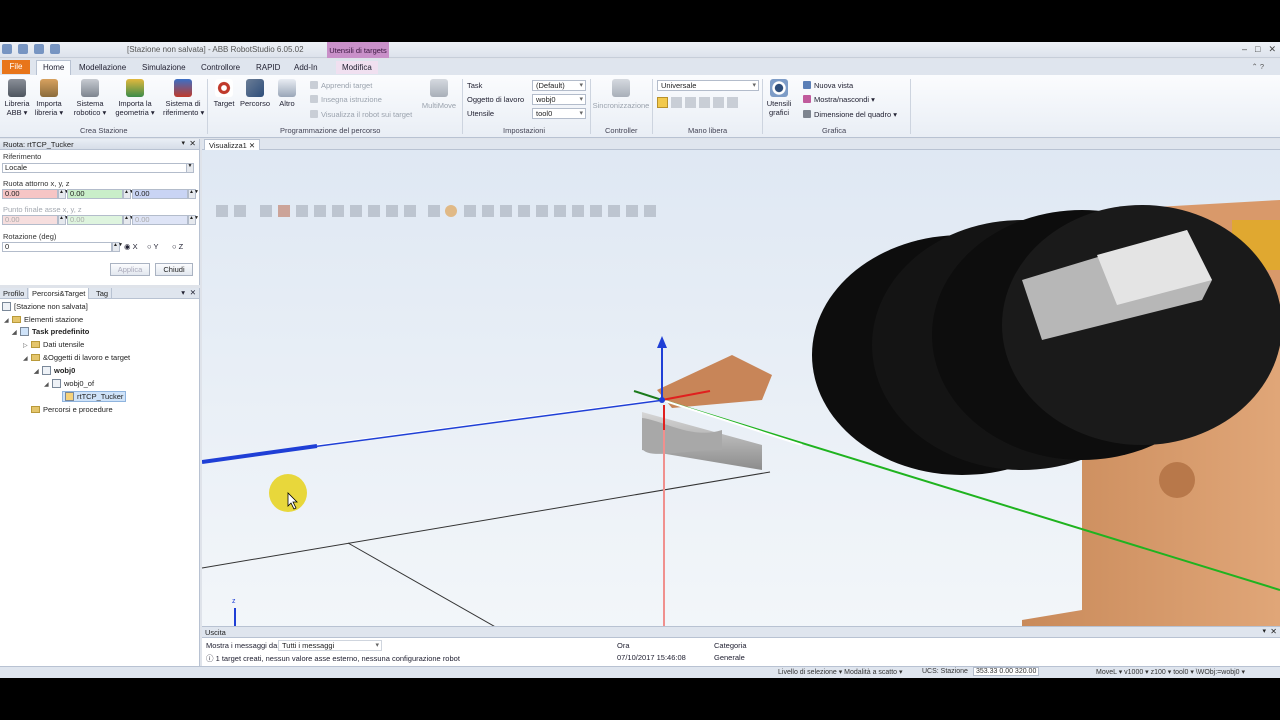  I want to click on undo-icon, so click(23, 49).